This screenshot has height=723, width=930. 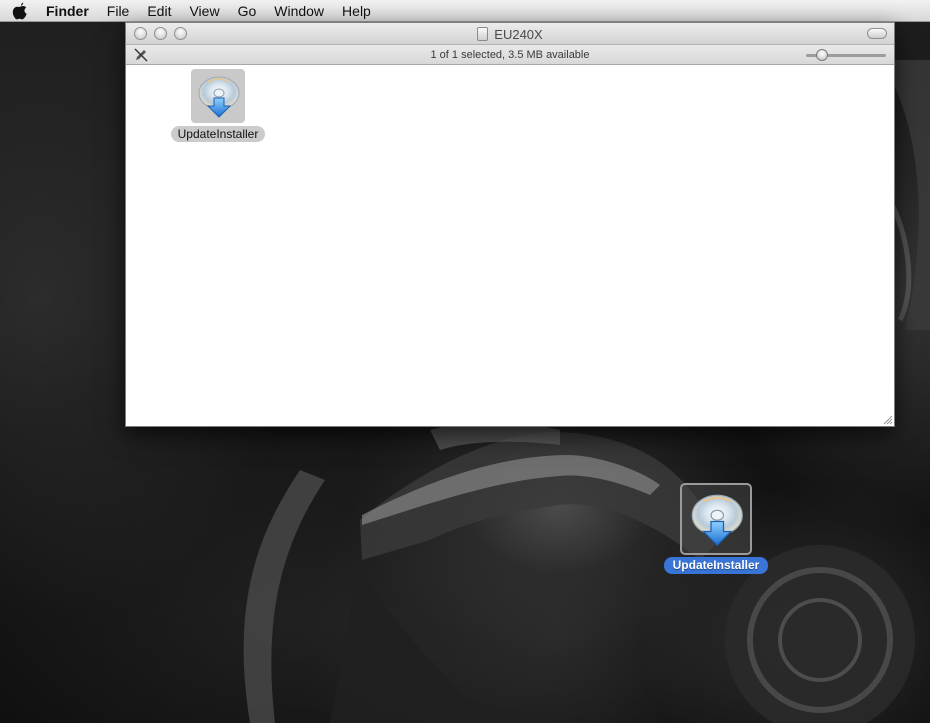 I want to click on resize-grip-icon, so click(x=887, y=419).